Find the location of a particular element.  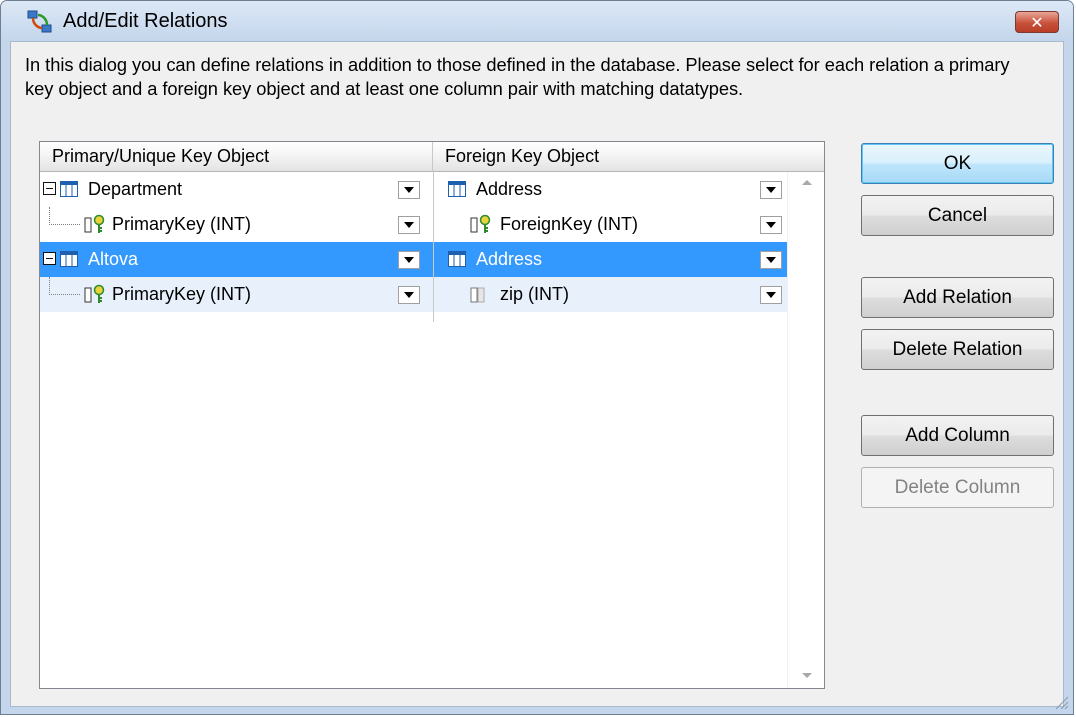

close-icon: ✕ is located at coordinates (1037, 22).